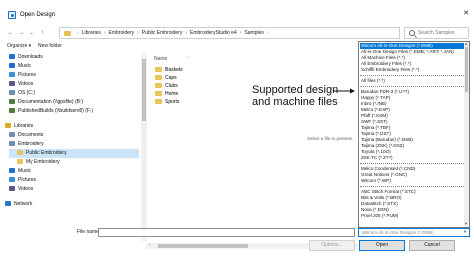  I want to click on videos-icon, so click(12, 188).